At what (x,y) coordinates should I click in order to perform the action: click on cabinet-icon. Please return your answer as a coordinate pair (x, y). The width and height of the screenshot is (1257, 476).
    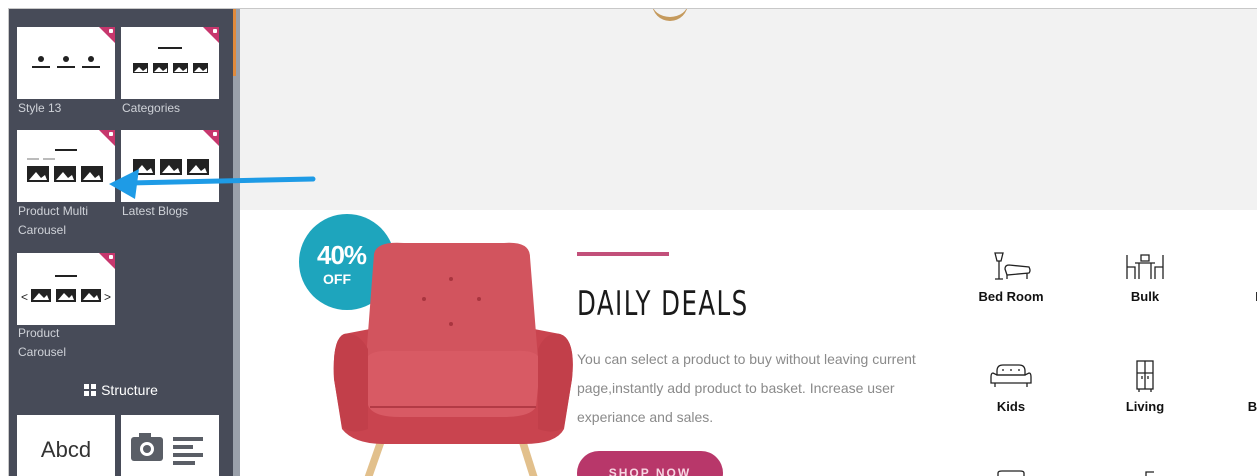
    Looking at the image, I should click on (1145, 376).